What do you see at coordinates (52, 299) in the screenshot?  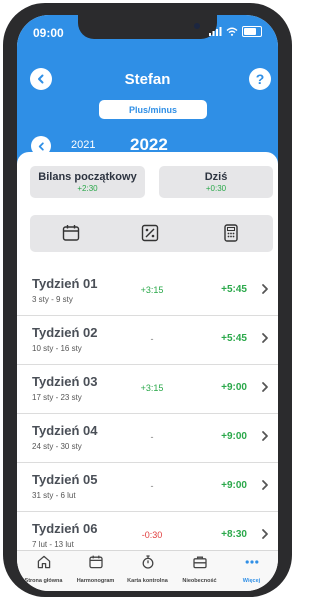 I see `week-dates: 3 sty - 9 sty` at bounding box center [52, 299].